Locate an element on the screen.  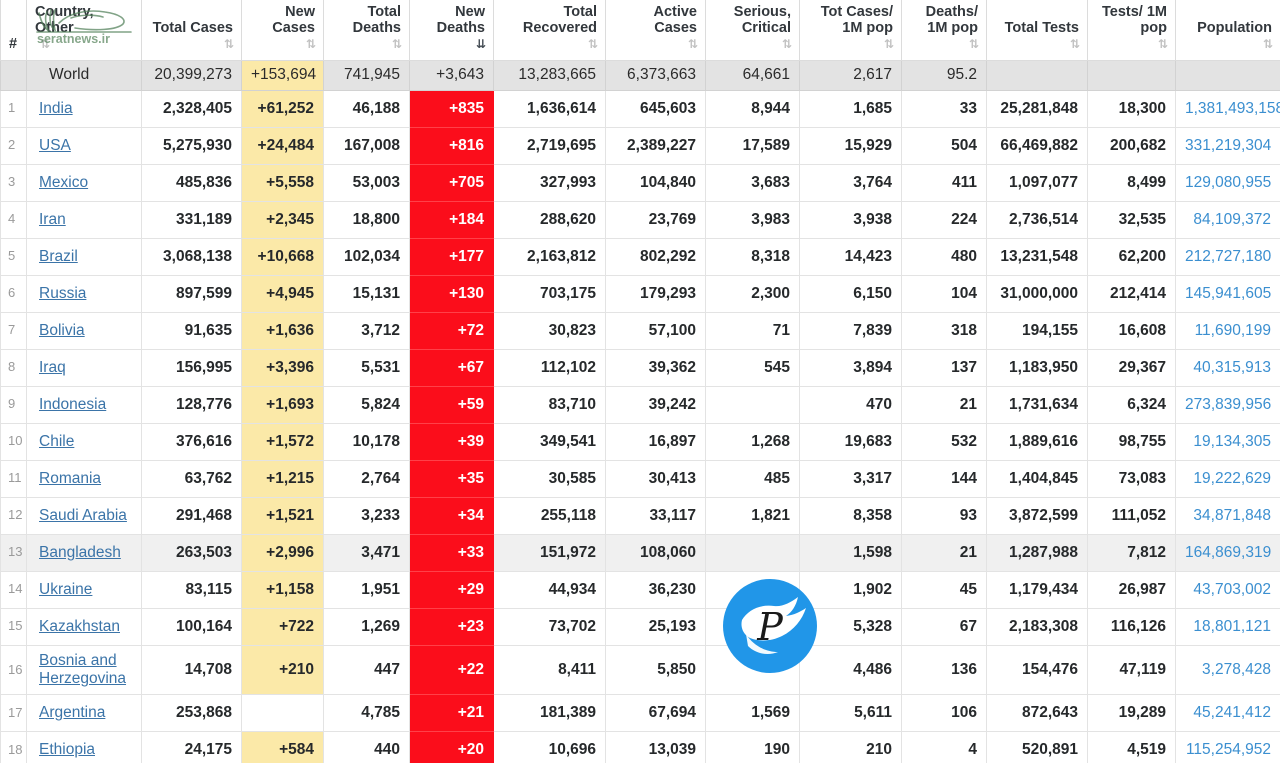
country-link: Brazil is located at coordinates (58, 257).